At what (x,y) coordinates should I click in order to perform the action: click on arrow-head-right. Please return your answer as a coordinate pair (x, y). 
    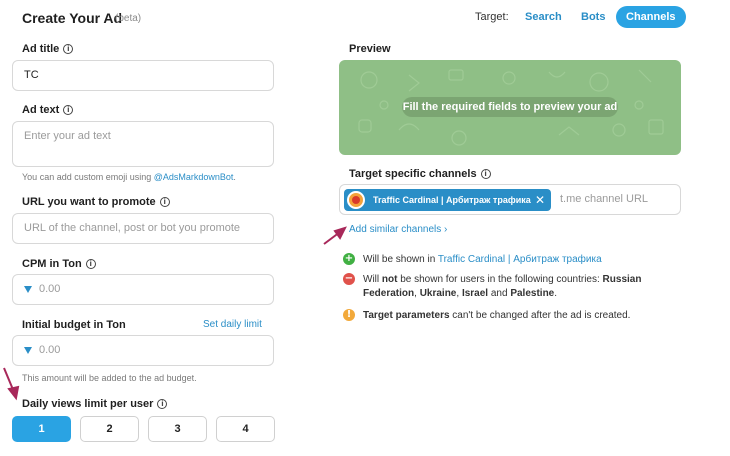
    Looking at the image, I should click on (340, 233).